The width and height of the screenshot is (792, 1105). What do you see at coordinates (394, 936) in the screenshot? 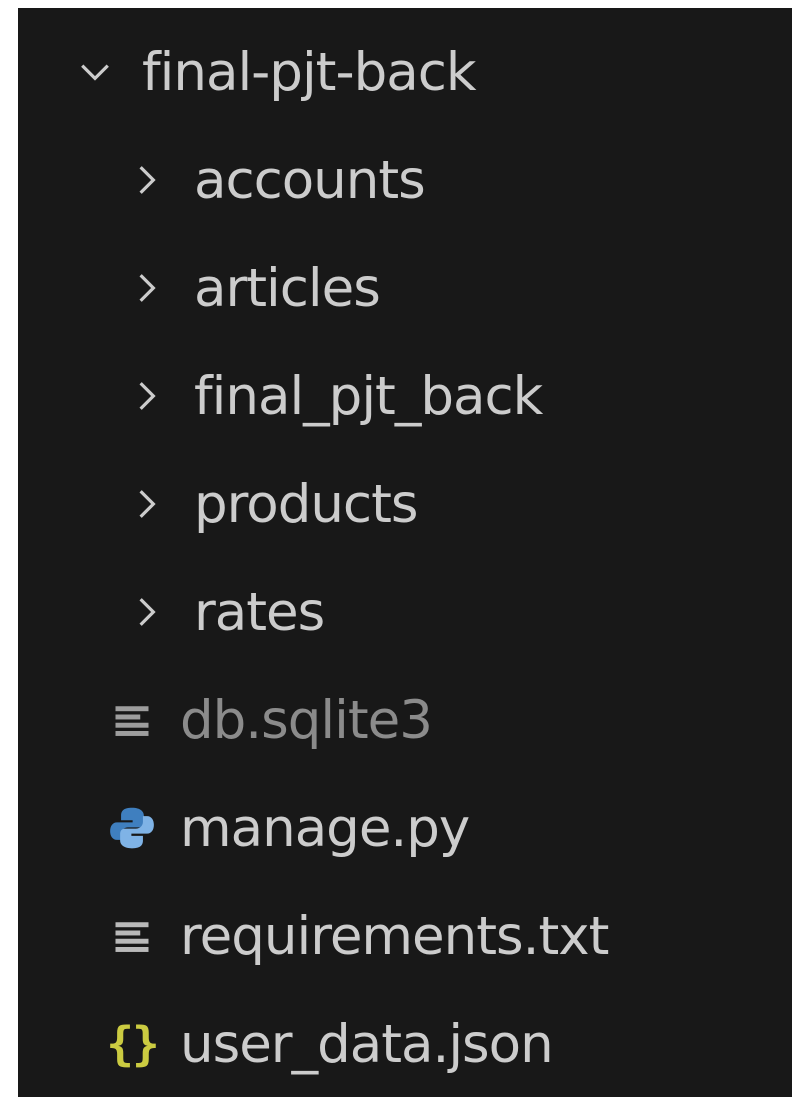
I see `tree-file-label: requirements.txt` at bounding box center [394, 936].